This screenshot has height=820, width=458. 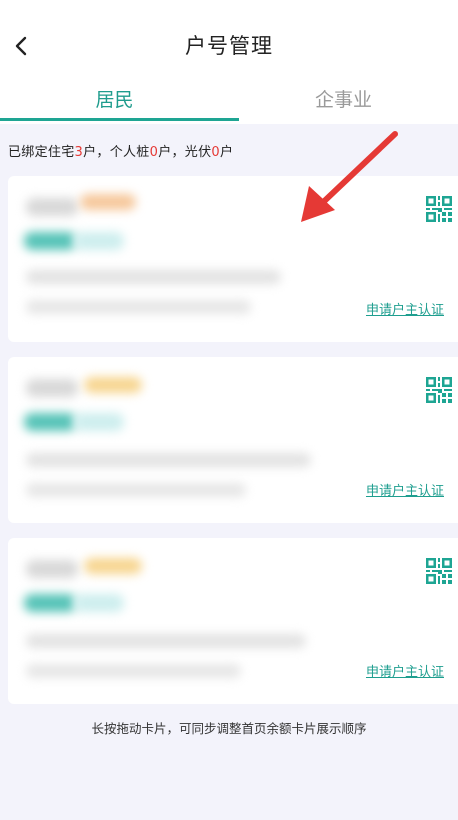 What do you see at coordinates (116, 152) in the screenshot?
I see `summary-label-charger: 户，个人桩` at bounding box center [116, 152].